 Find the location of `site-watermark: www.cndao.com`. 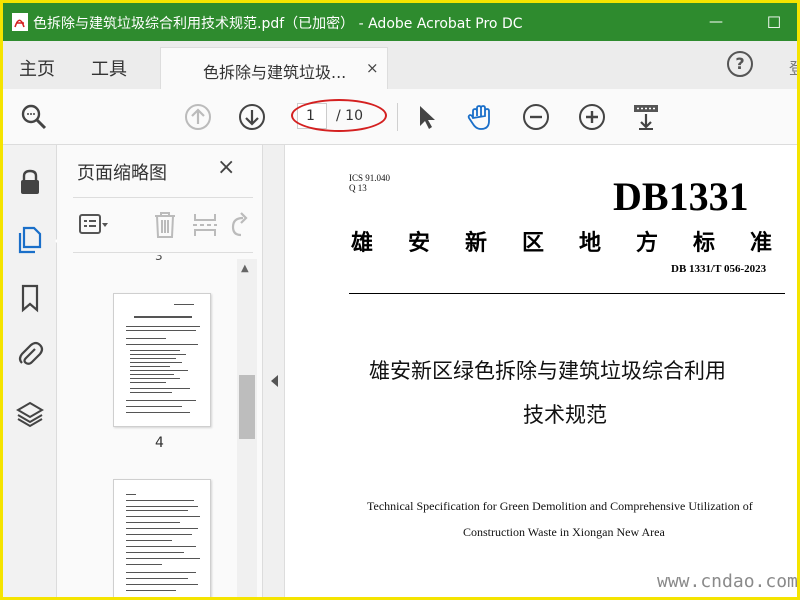

site-watermark: www.cndao.com is located at coordinates (727, 581).